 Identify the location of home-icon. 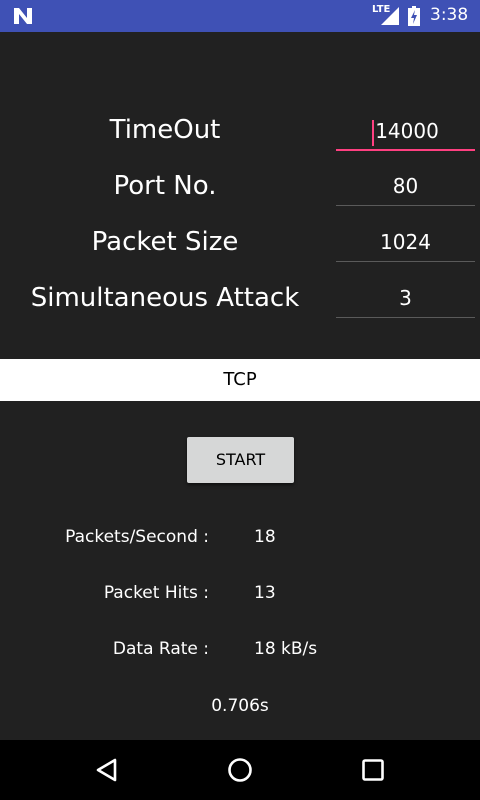
(240, 770).